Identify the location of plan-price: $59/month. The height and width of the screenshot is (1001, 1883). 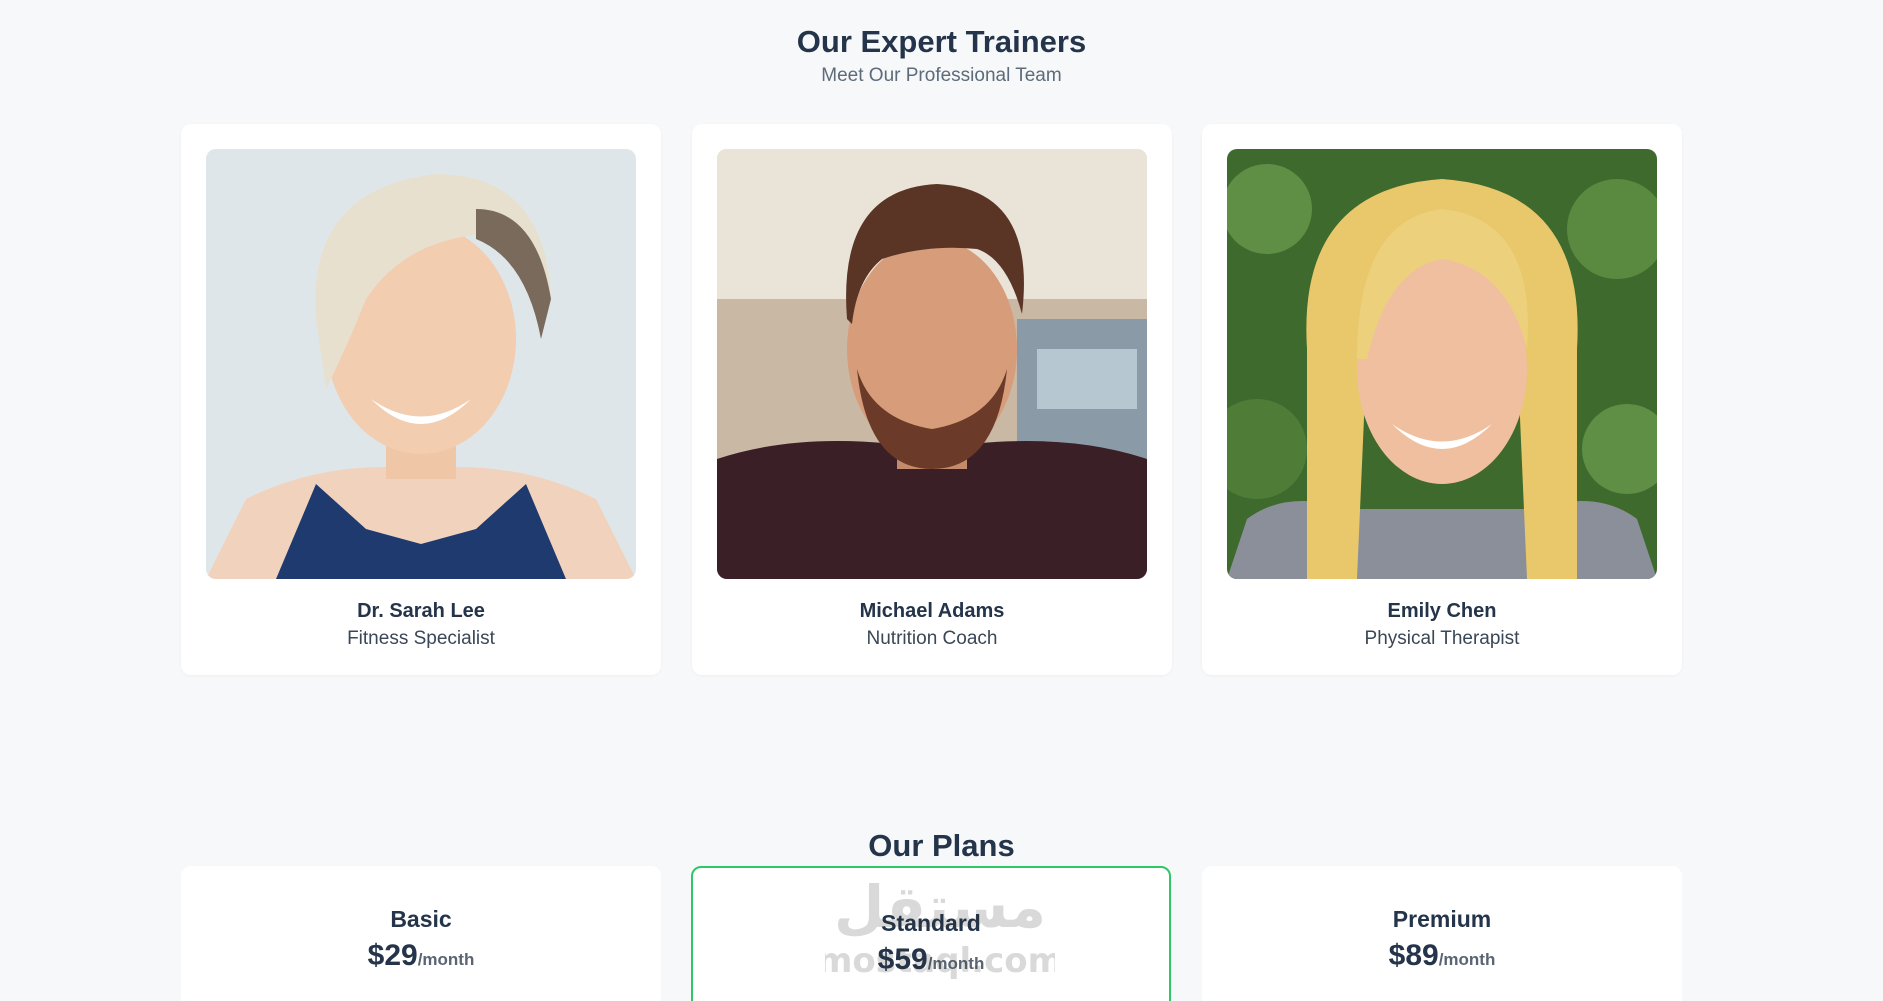
(931, 960).